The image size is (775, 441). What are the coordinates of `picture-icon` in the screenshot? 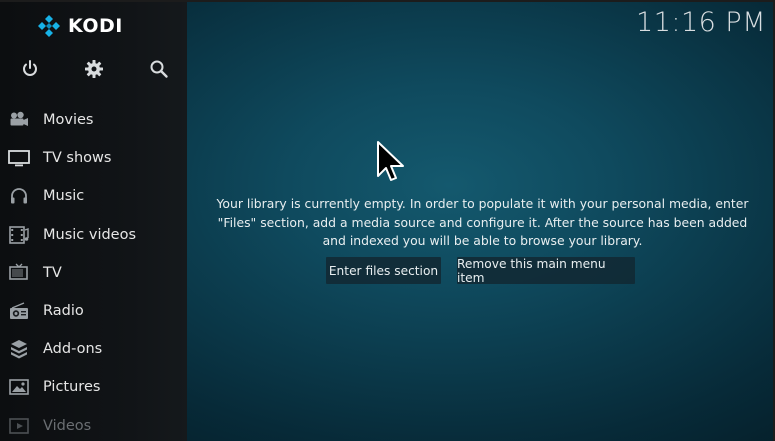 It's located at (19, 387).